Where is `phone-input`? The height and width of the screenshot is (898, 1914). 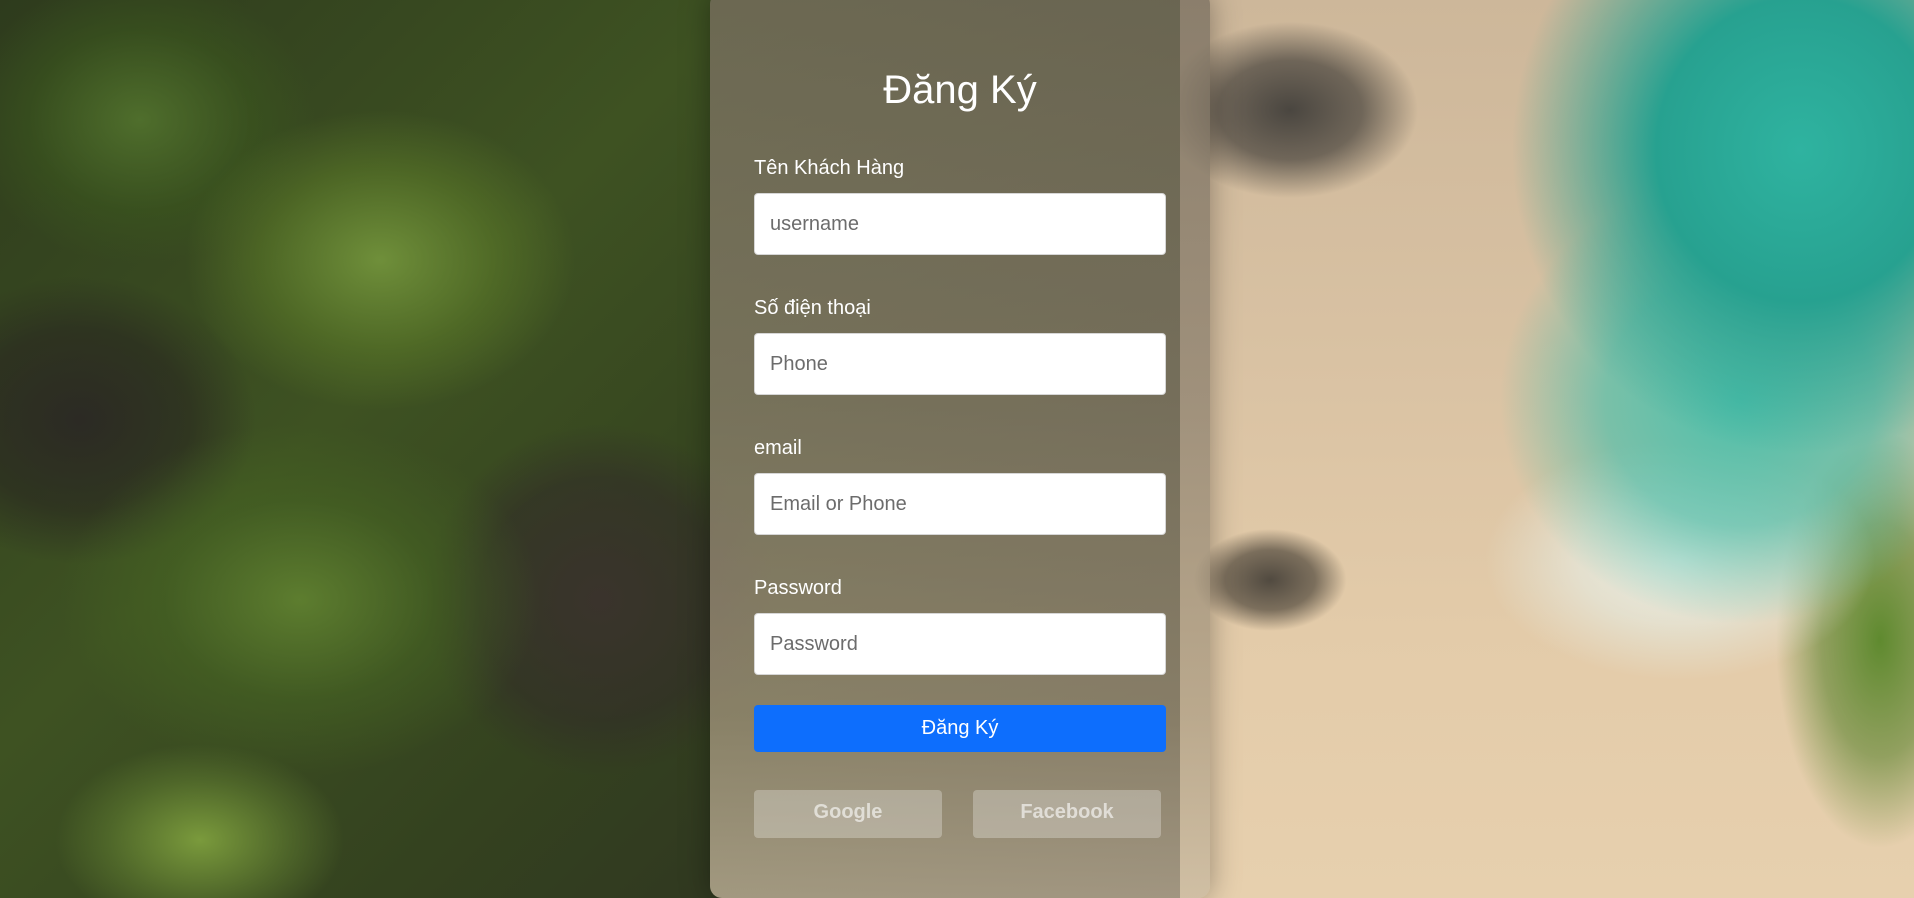
phone-input is located at coordinates (960, 364).